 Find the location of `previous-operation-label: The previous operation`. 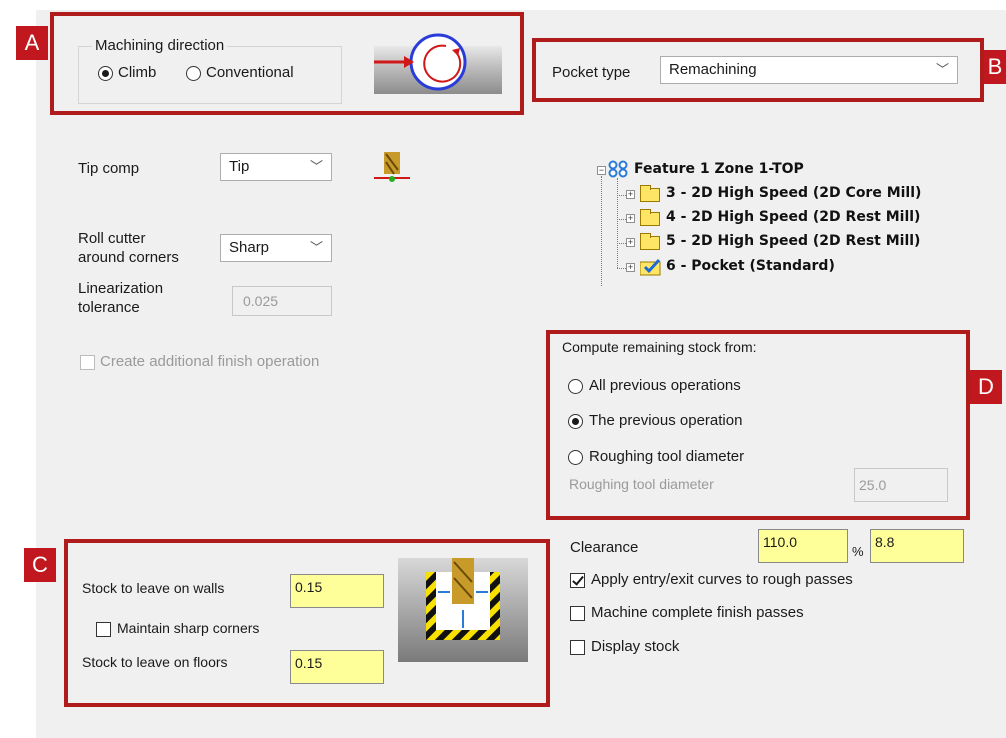

previous-operation-label: The previous operation is located at coordinates (665, 420).